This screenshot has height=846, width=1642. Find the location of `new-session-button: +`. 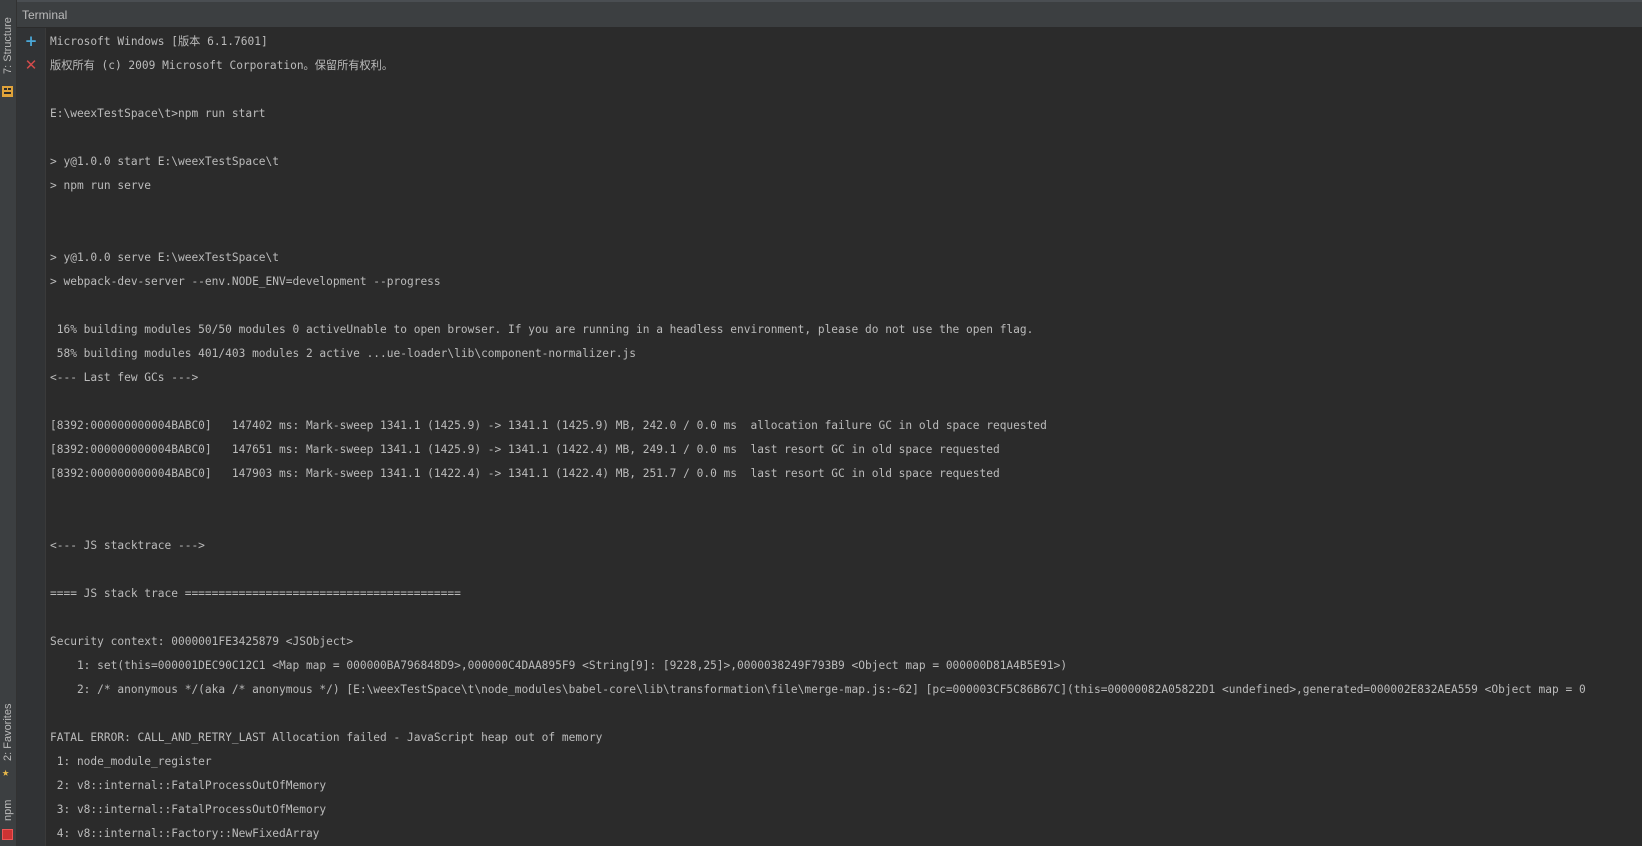

new-session-button: + is located at coordinates (31, 41).